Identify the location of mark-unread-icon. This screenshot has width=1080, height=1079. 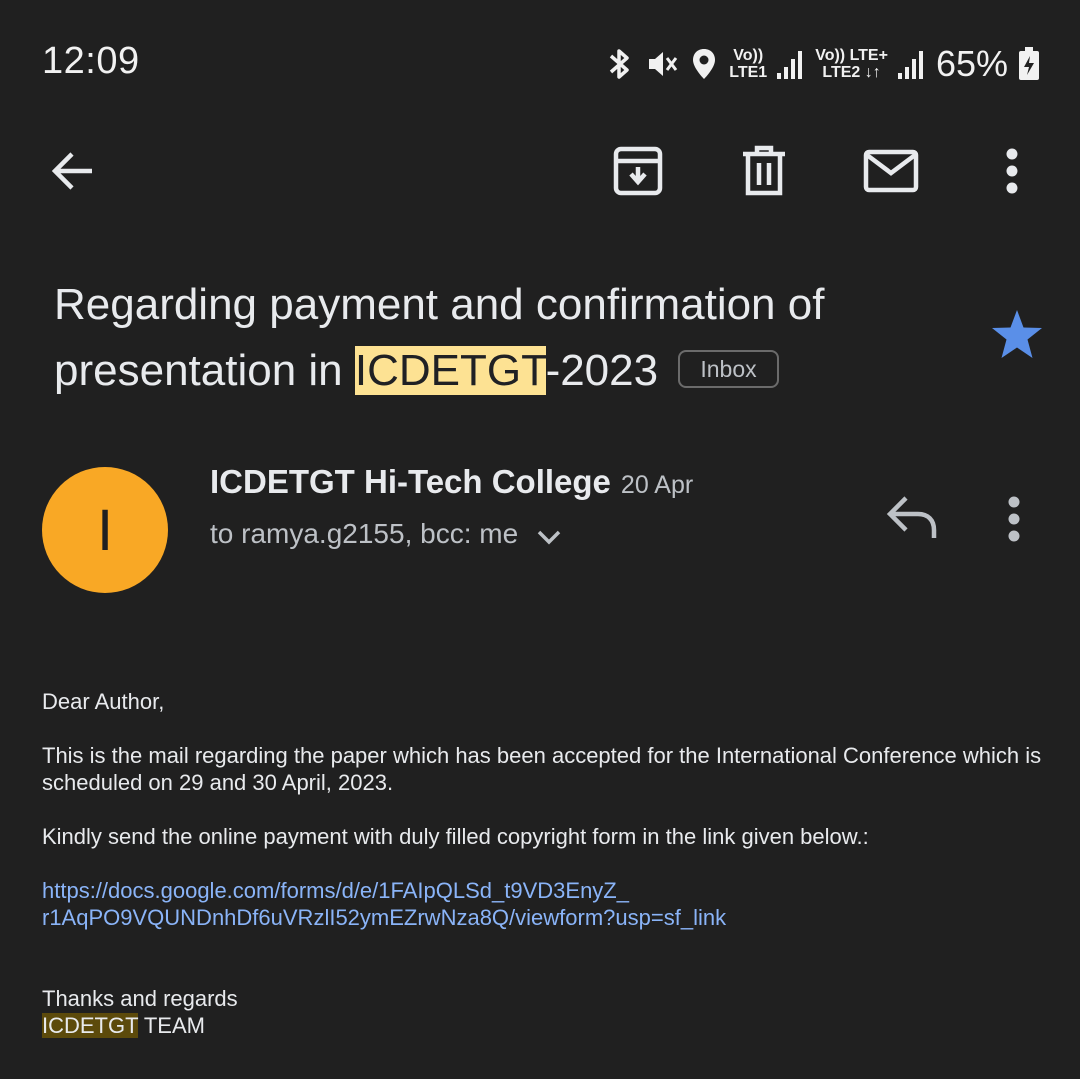
(891, 171).